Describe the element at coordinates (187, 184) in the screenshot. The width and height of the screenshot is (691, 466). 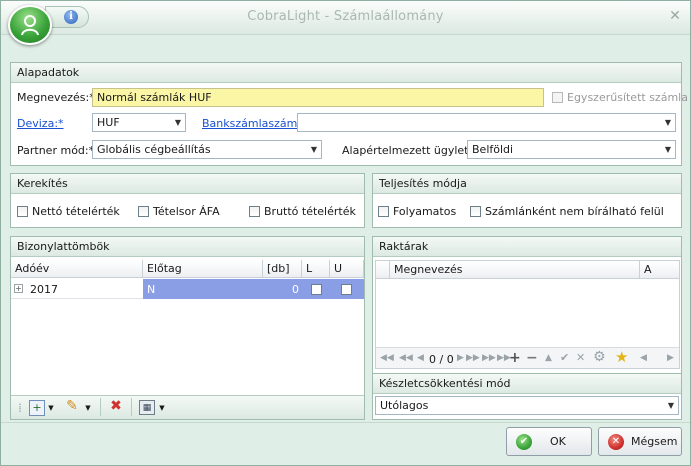
I see `kerekites-header: Kerekítés` at that location.